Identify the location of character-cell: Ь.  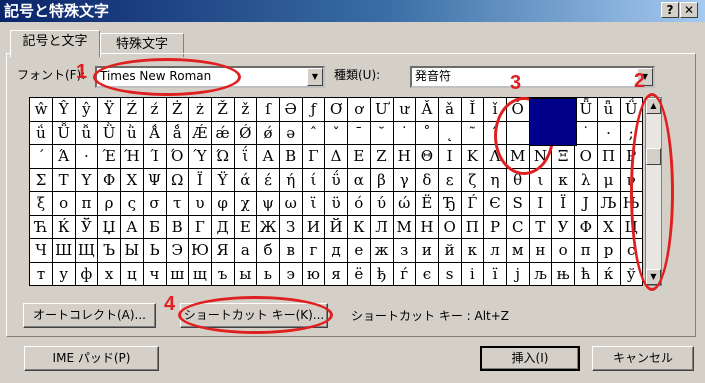
(155, 251).